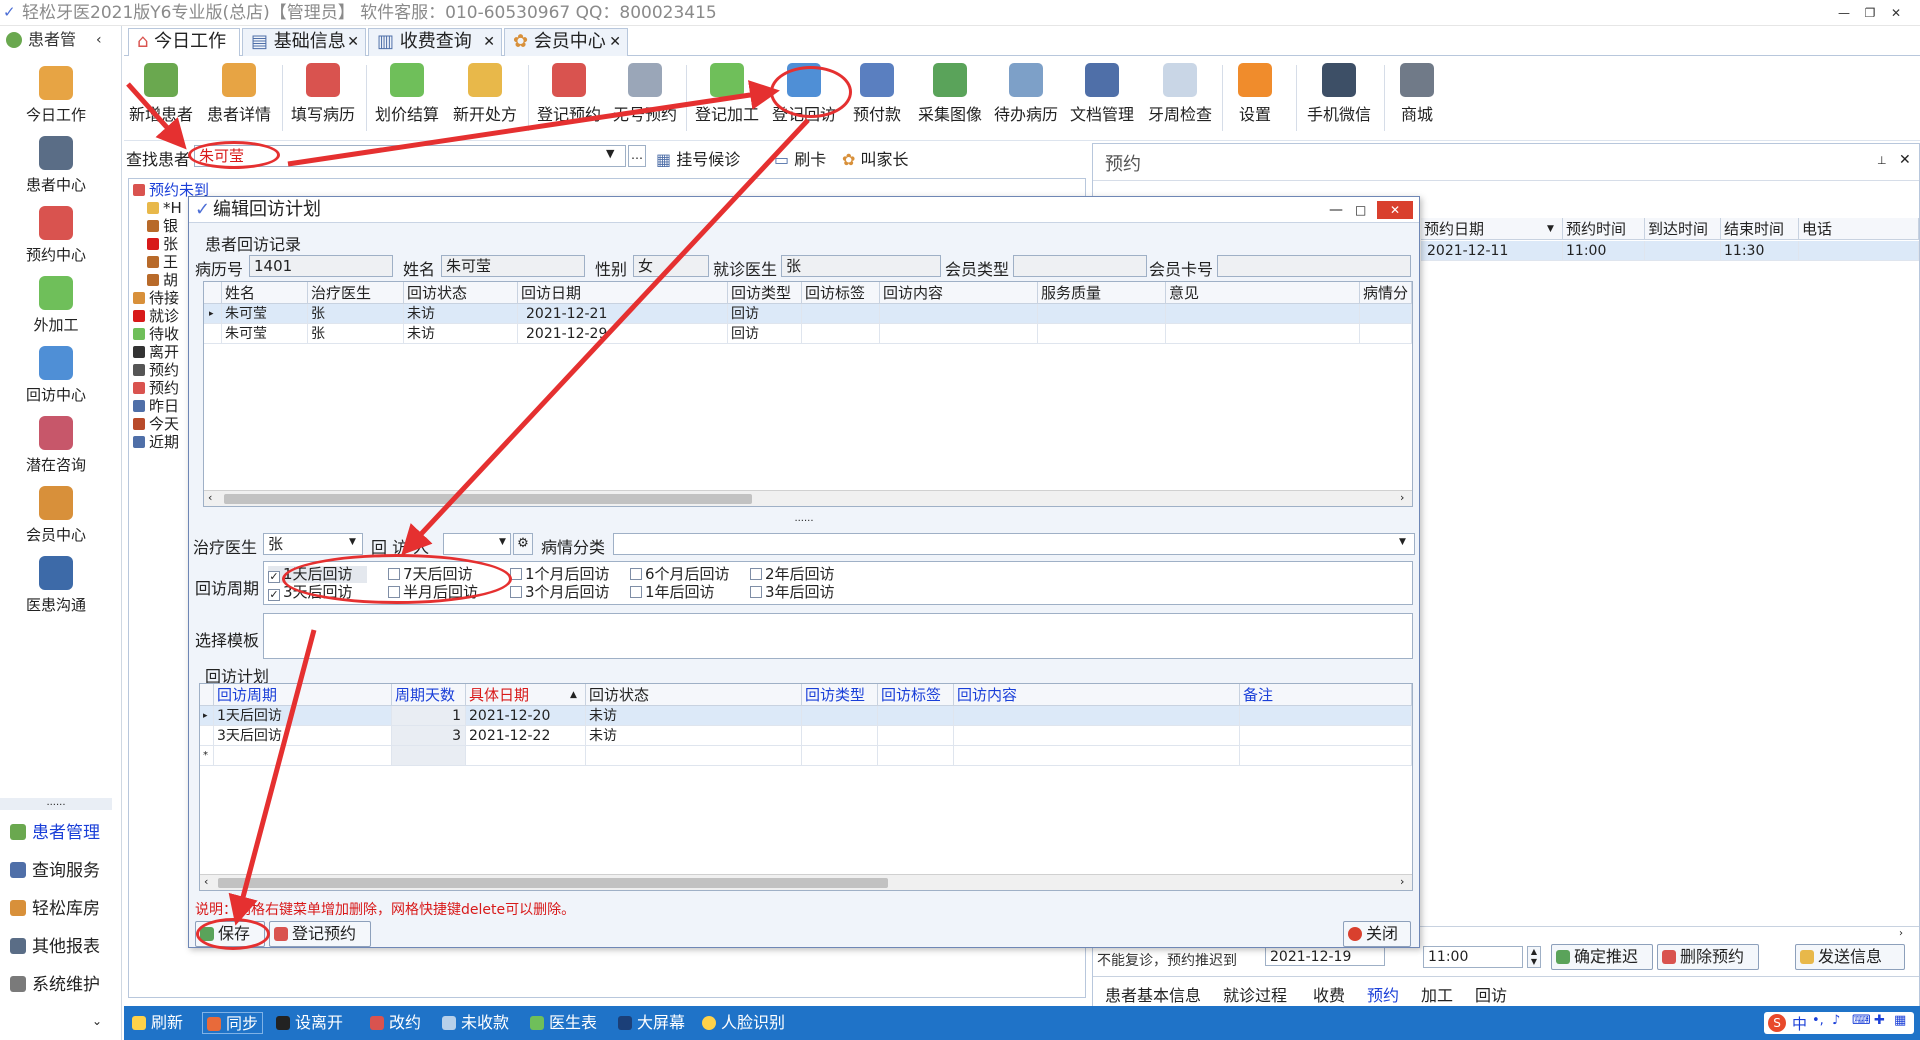 The image size is (1920, 1040). I want to click on no-number-appointment-button: 无号预约, so click(645, 98).